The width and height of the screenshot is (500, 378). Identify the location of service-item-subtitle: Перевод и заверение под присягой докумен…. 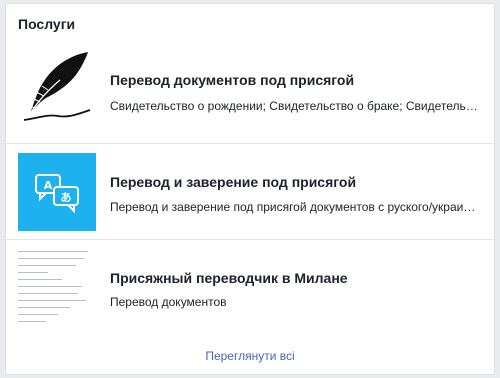
(295, 207).